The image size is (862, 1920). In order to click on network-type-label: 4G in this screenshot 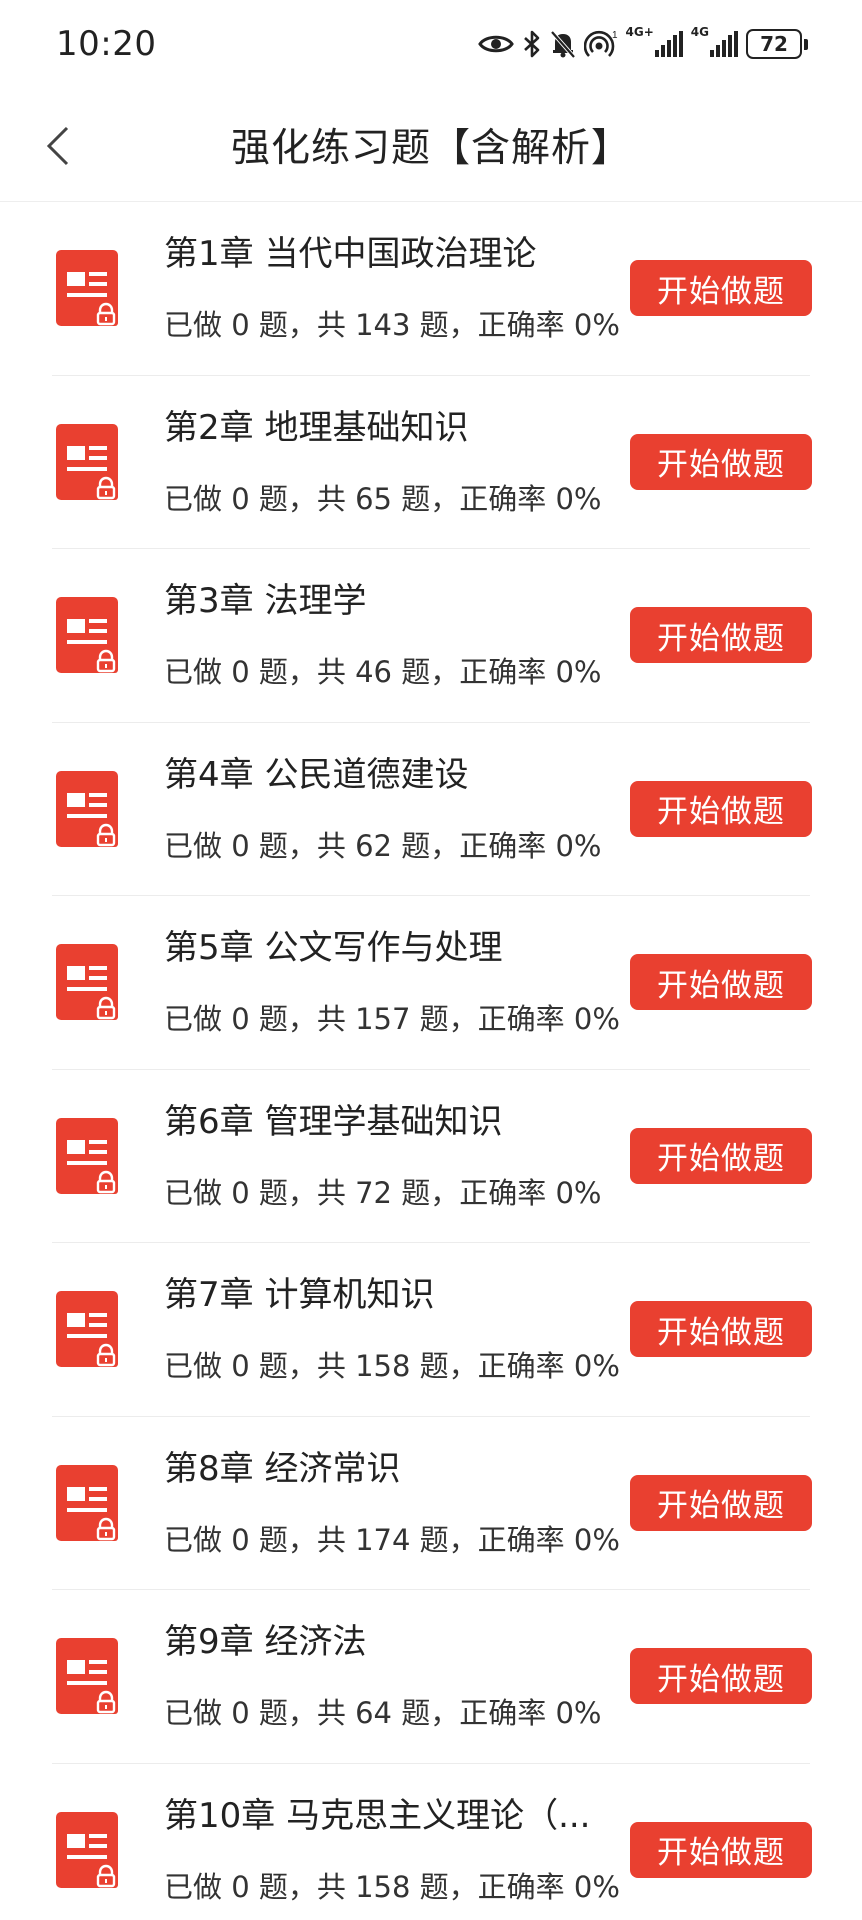, I will do `click(699, 32)`.